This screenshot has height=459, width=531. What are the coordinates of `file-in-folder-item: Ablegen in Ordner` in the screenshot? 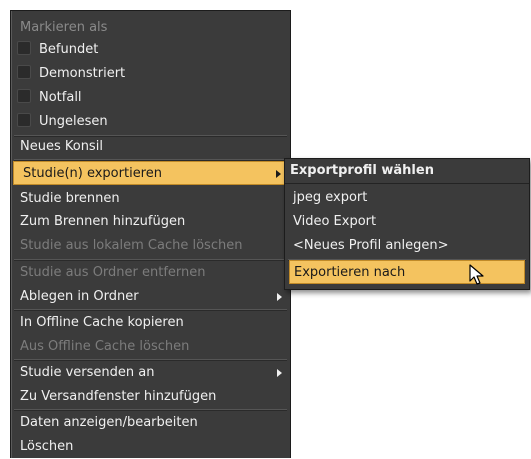 It's located at (150, 297).